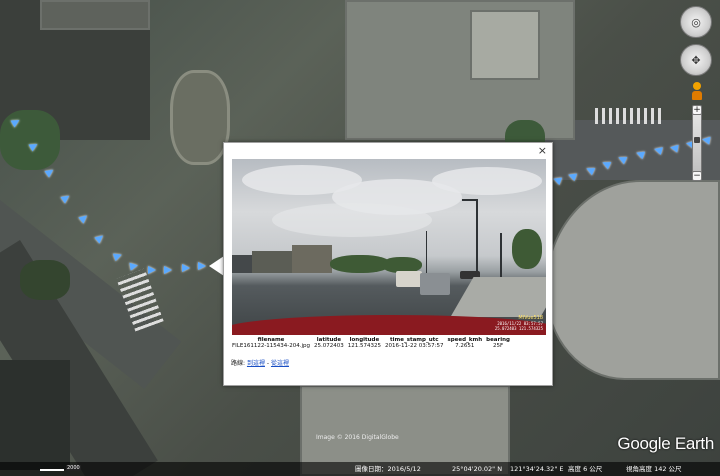 This screenshot has width=720, height=476. What do you see at coordinates (200, 117) in the screenshot?
I see `map-park` at bounding box center [200, 117].